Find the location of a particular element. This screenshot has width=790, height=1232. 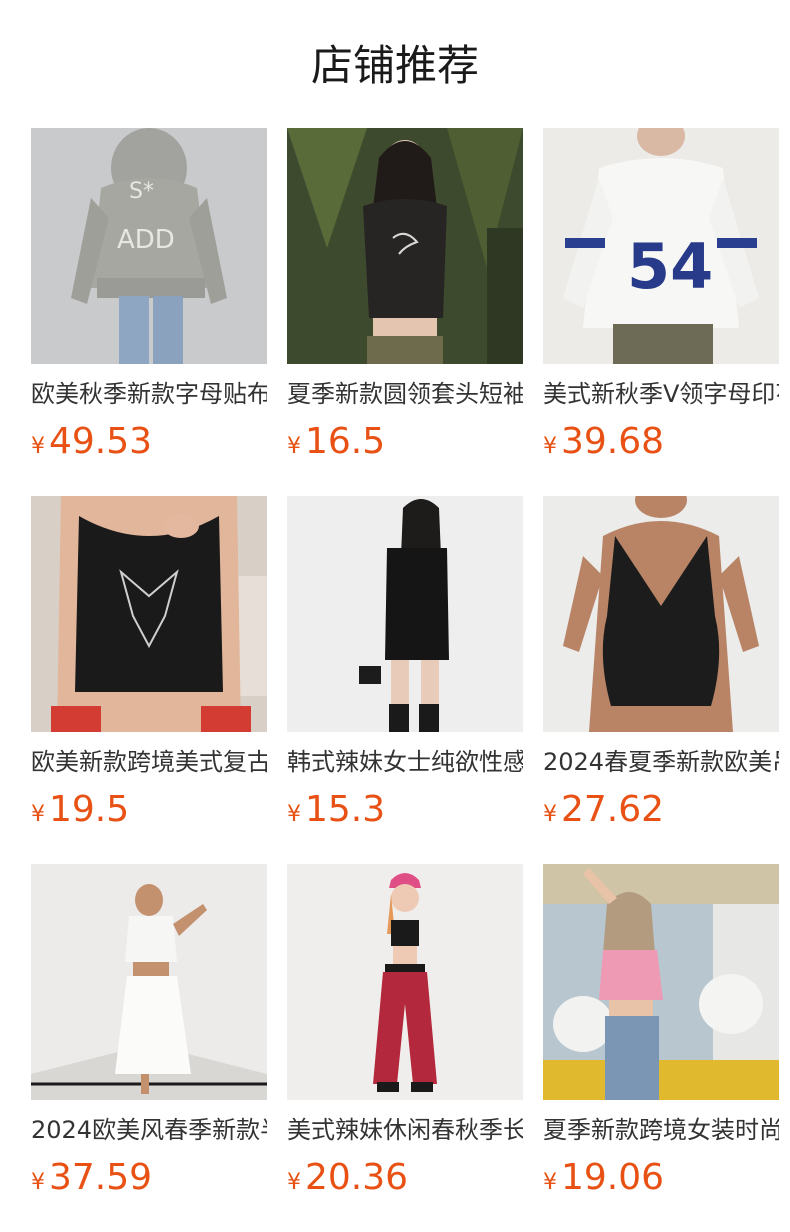

product-card: 夏季新款跨境女装时尚短袖T恤 ¥19.06 is located at coordinates (661, 1032).